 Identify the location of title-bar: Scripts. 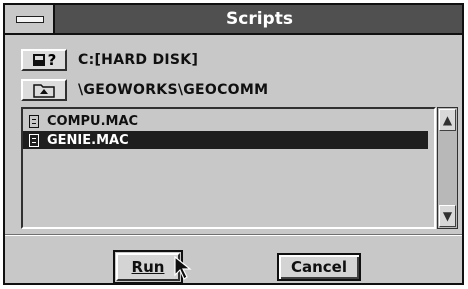
(233, 20).